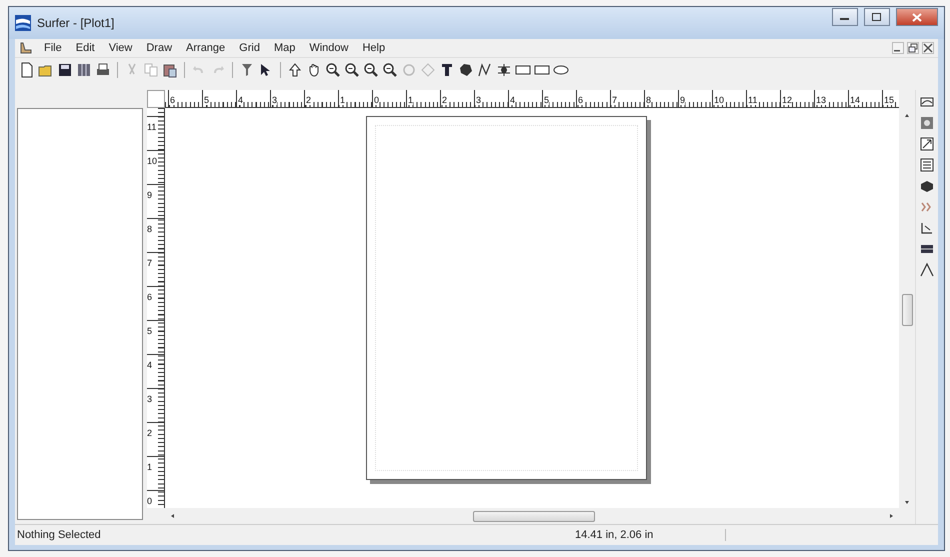  I want to click on menu-item: Arrange, so click(205, 48).